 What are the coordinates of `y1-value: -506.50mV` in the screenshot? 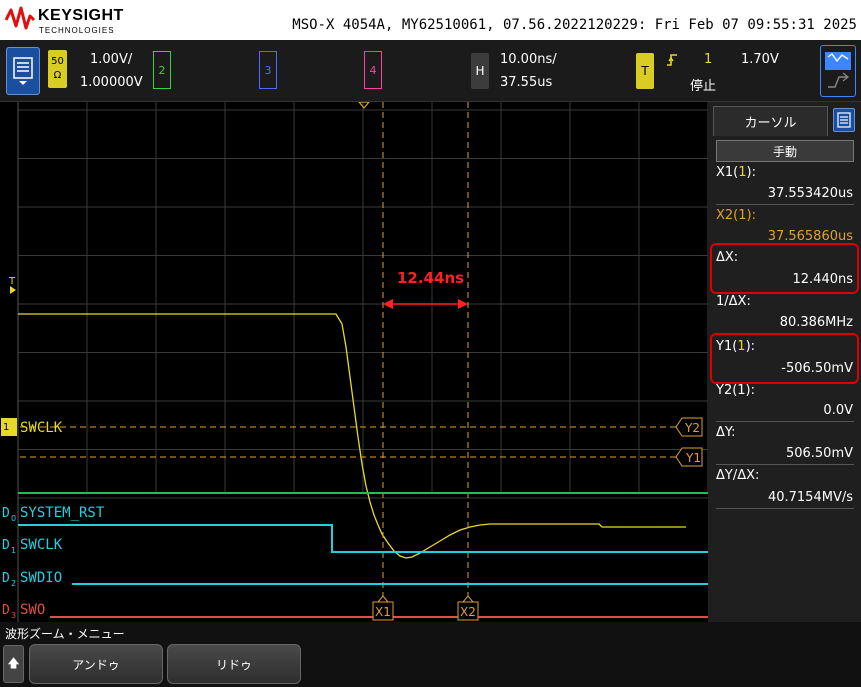 It's located at (817, 368).